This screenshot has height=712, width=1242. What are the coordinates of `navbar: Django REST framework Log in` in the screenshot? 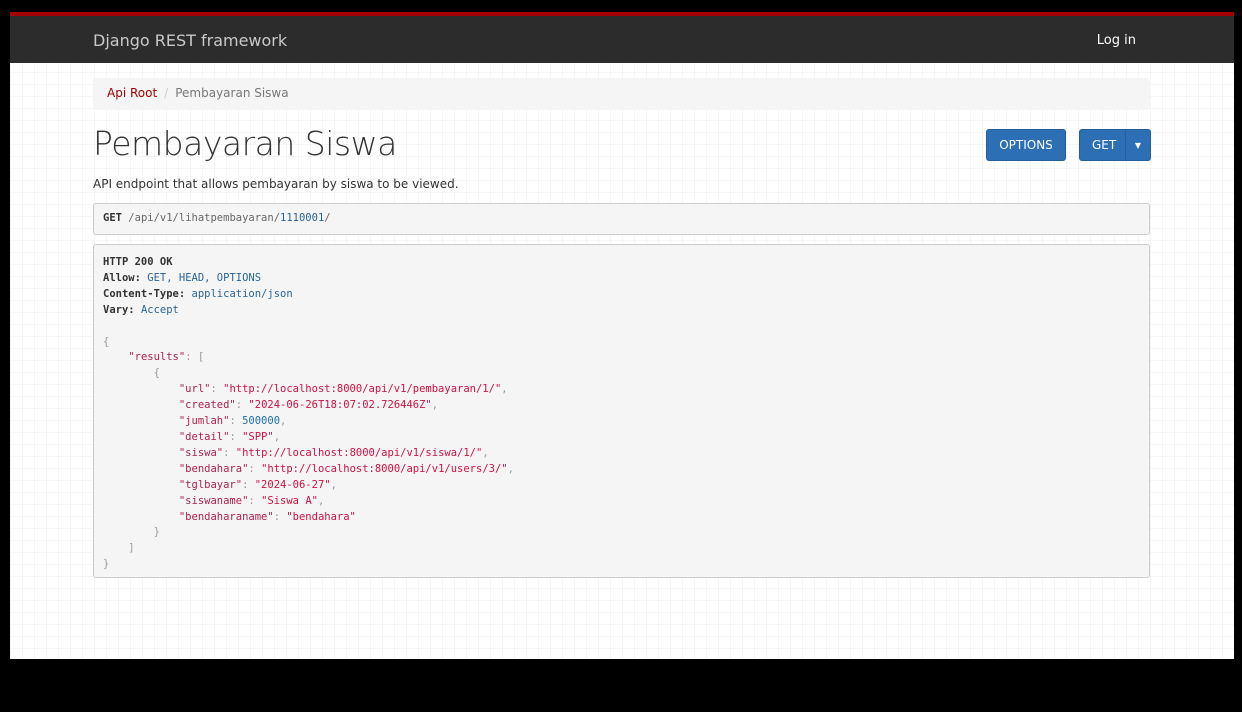 It's located at (622, 37).